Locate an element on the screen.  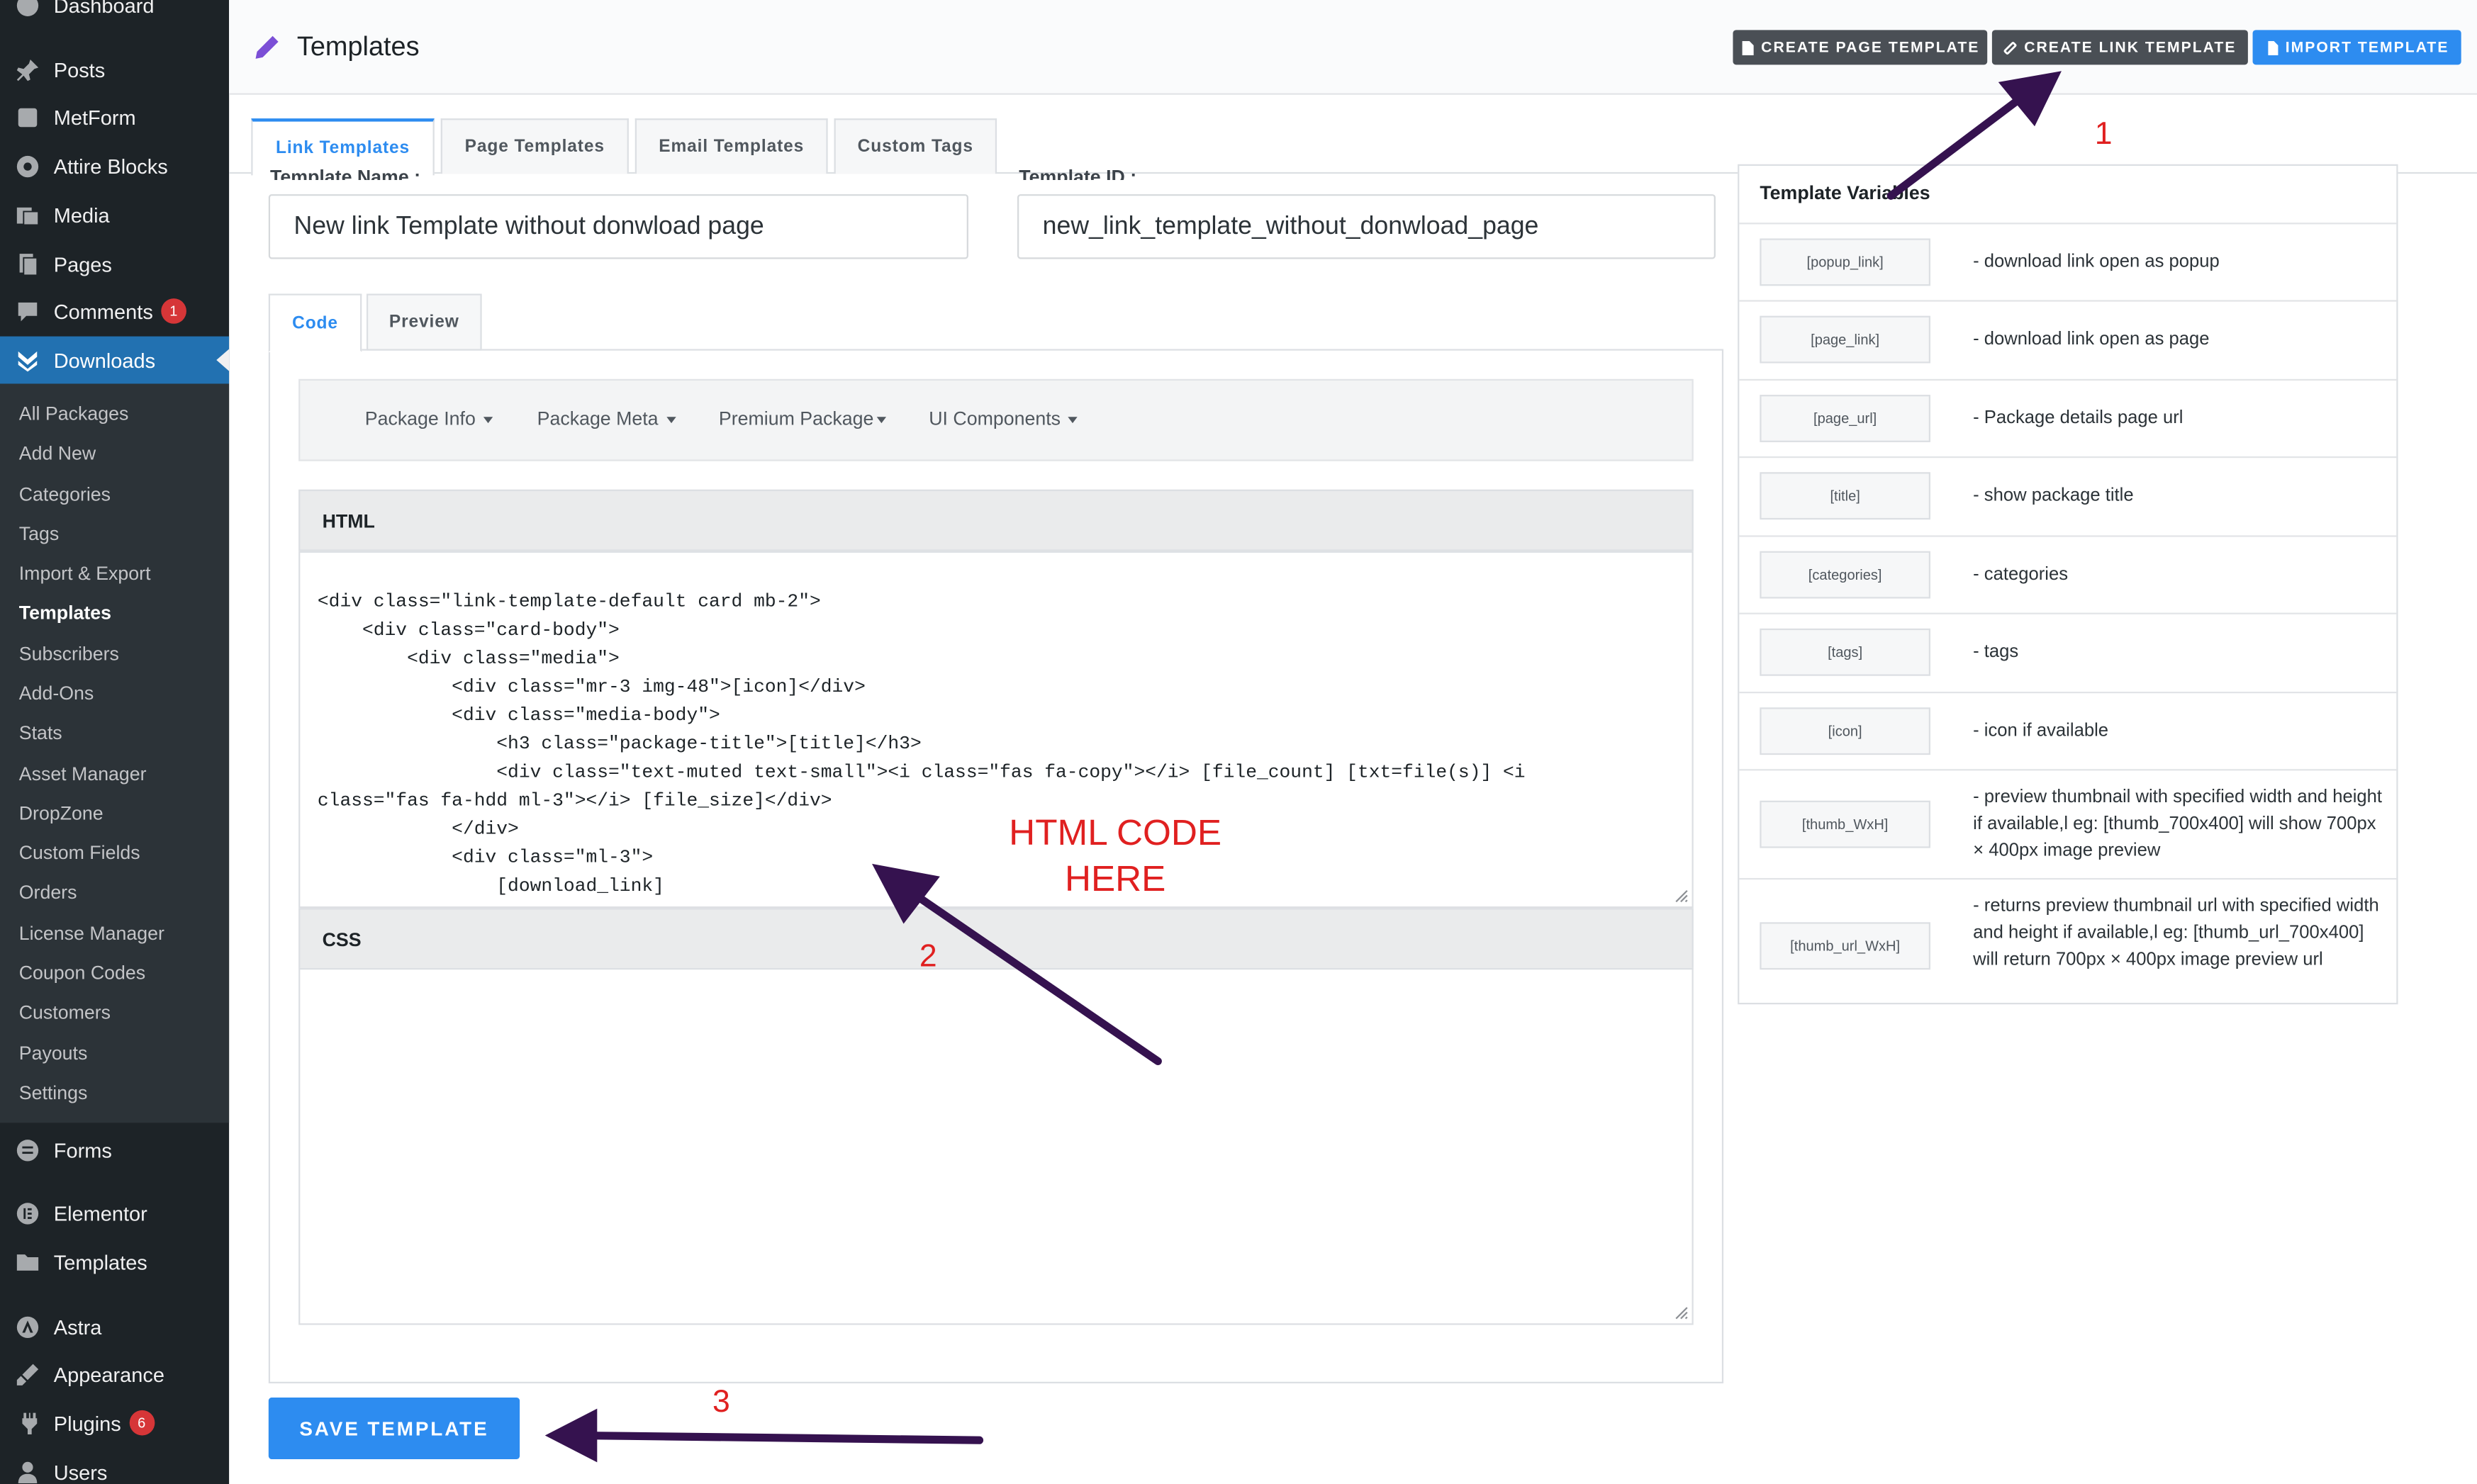
sidebar-item-elementor: Elementor is located at coordinates (114, 1213).